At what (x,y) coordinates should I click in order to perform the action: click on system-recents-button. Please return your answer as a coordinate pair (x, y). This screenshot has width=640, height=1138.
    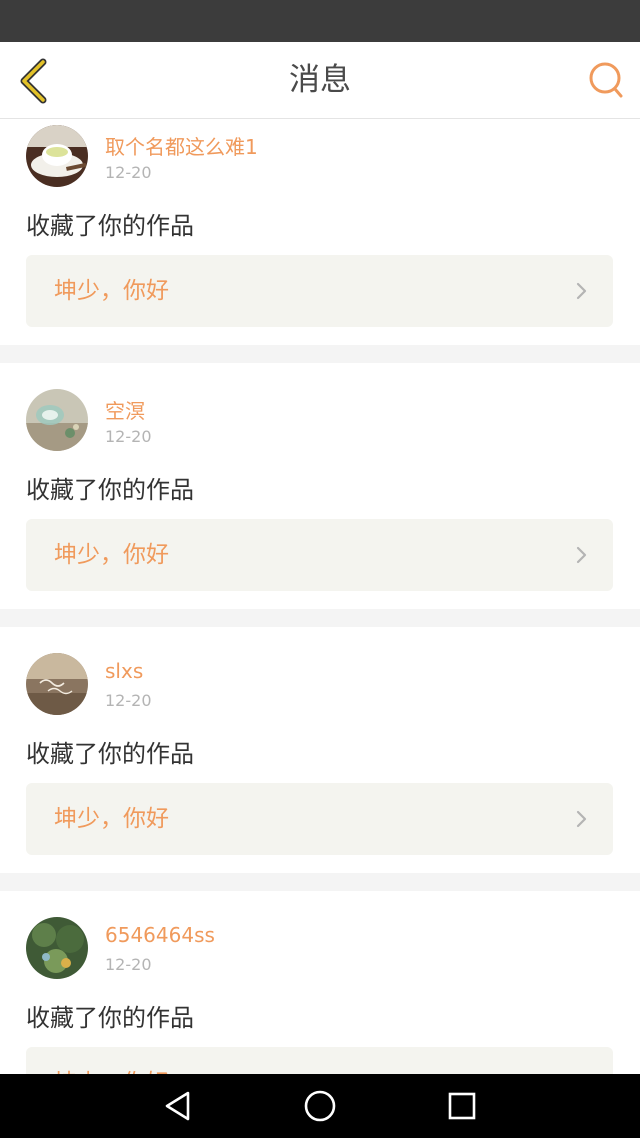
    Looking at the image, I should click on (462, 1106).